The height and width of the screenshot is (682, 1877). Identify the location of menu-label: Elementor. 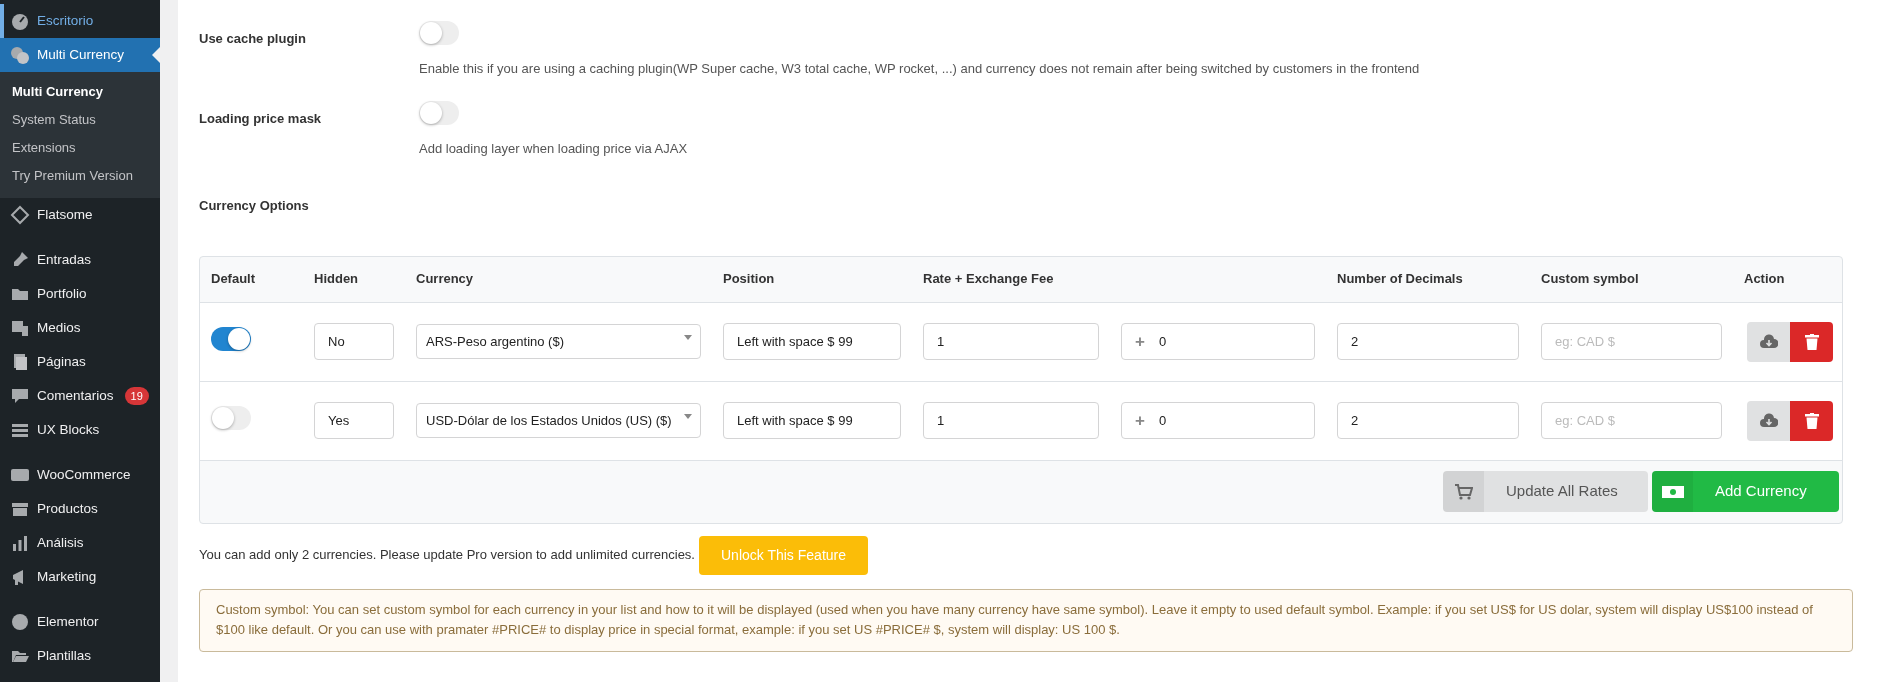
(68, 621).